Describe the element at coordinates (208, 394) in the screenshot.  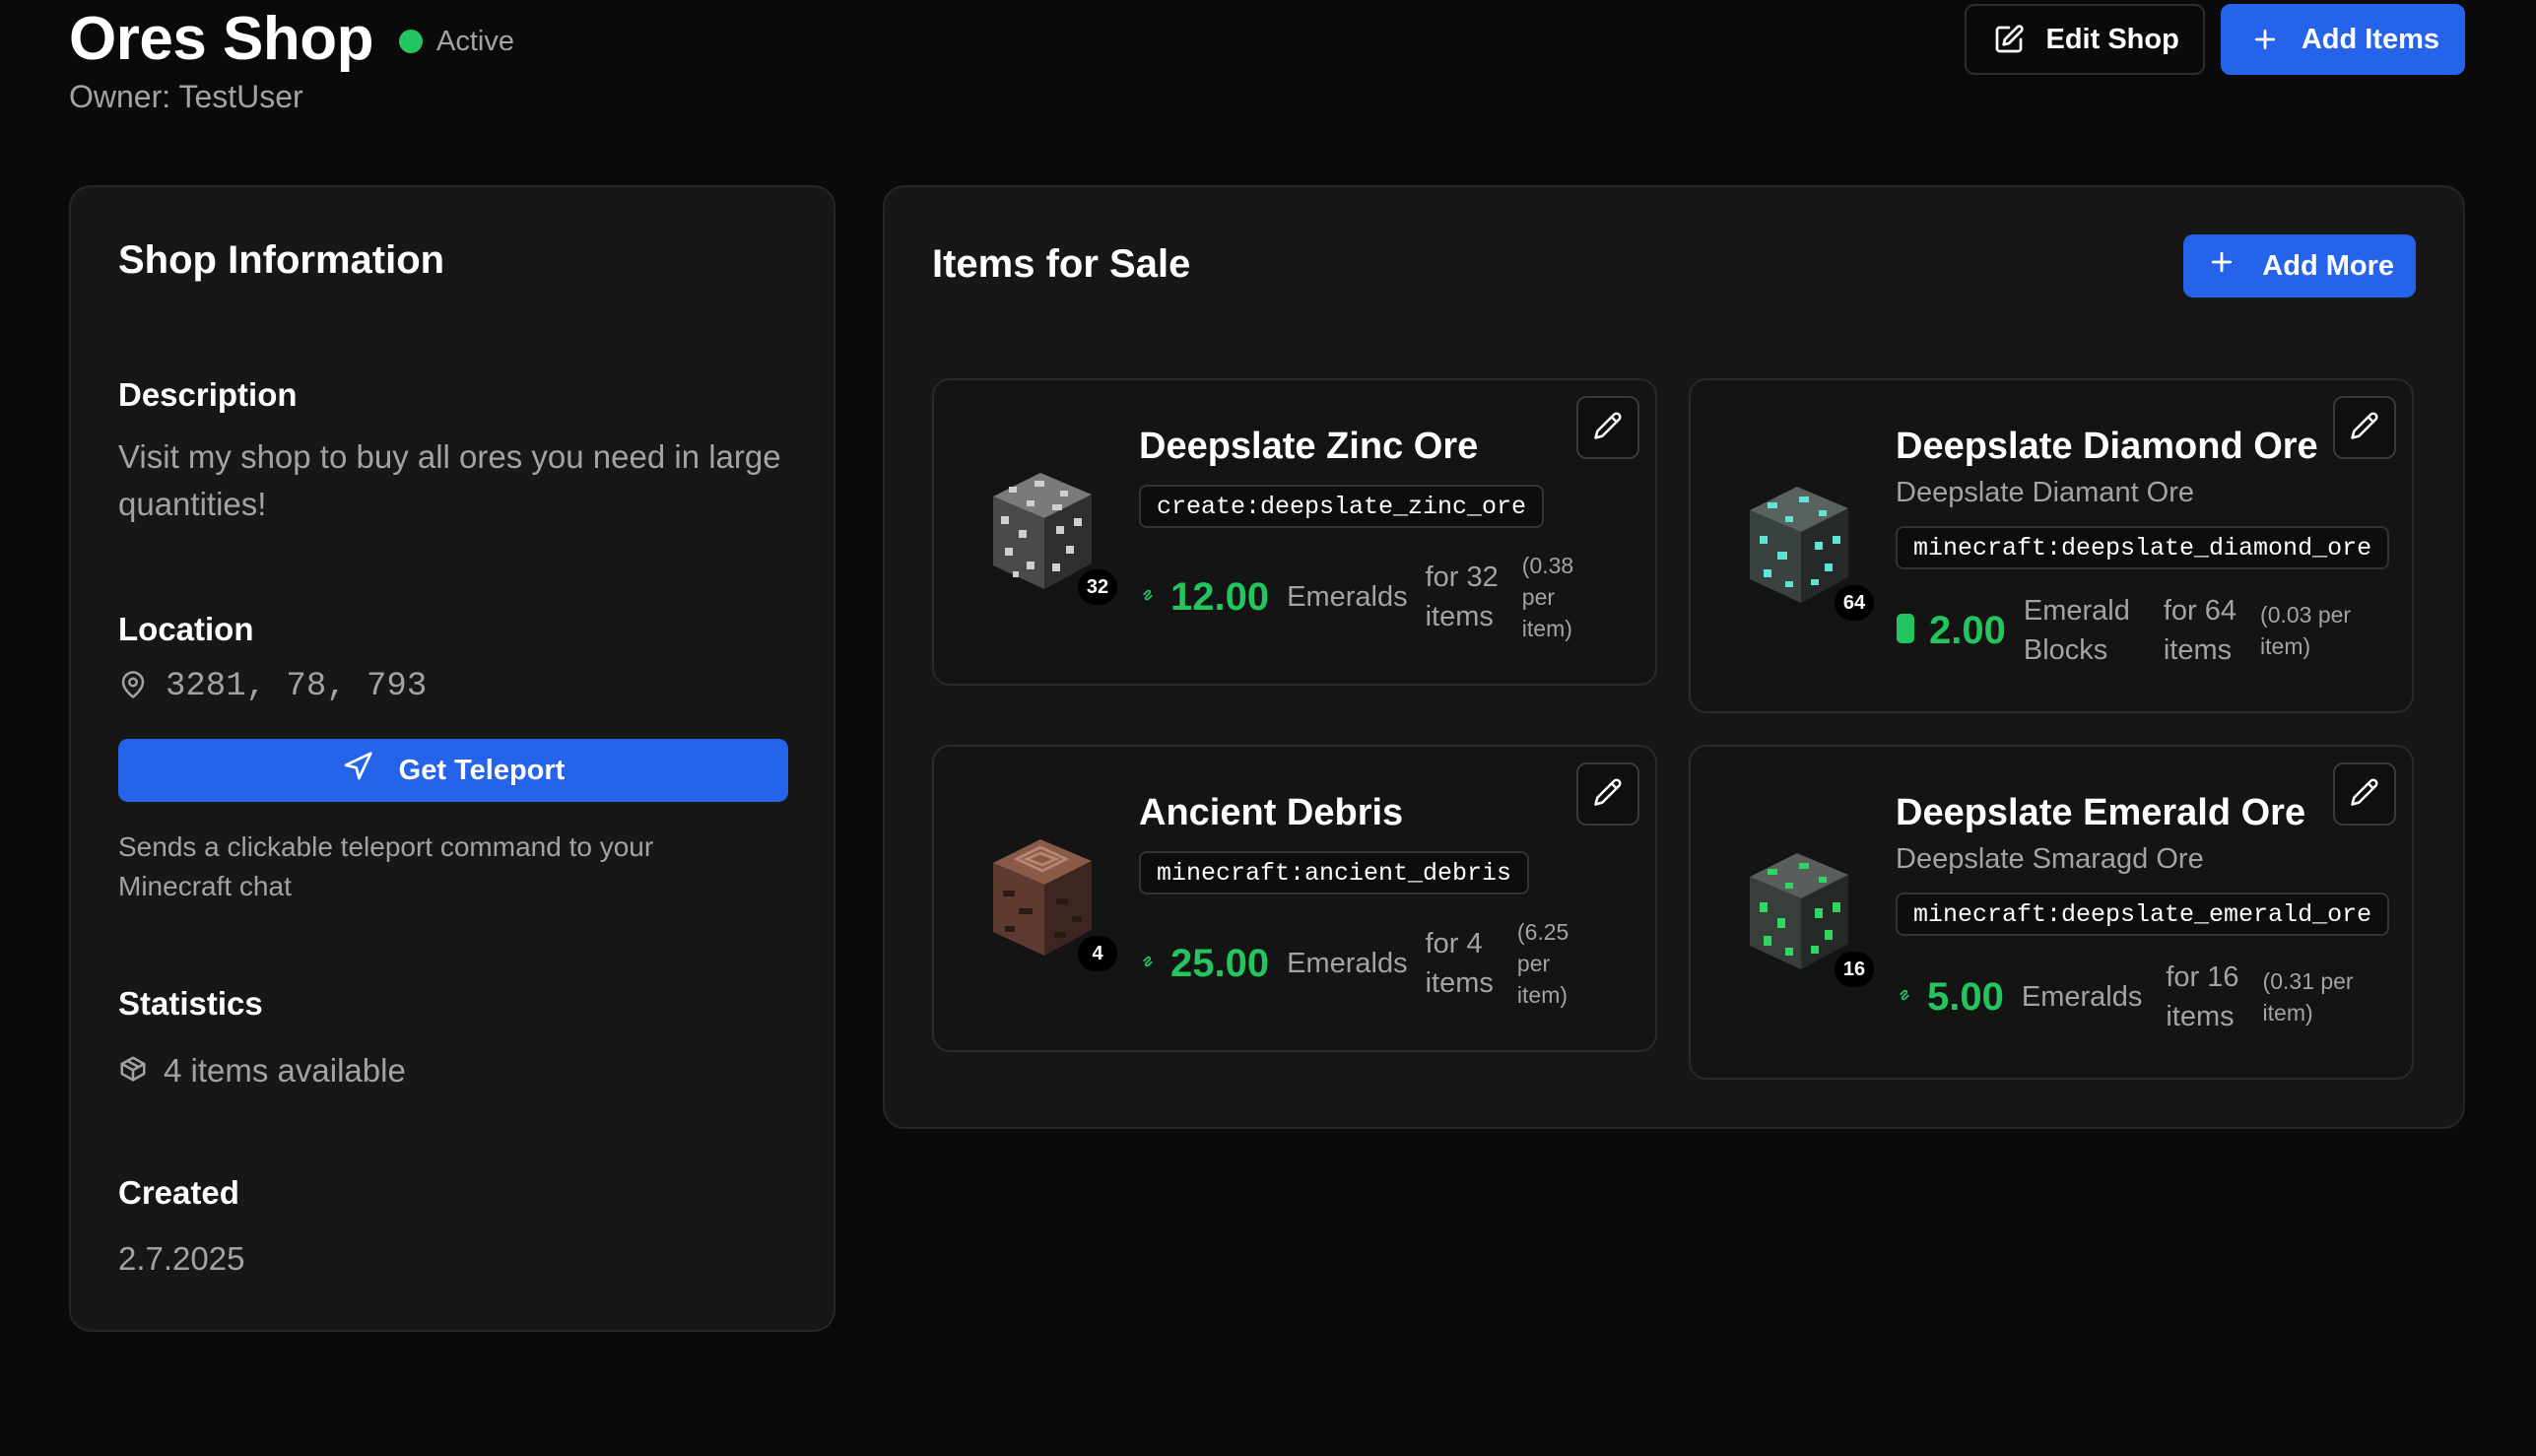
I see `description-label: Description` at that location.